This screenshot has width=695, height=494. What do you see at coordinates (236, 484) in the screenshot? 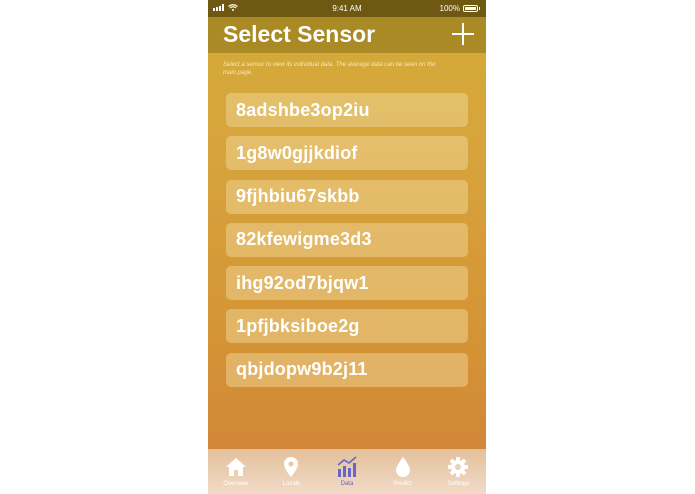
I see `tab-label: Overview` at bounding box center [236, 484].